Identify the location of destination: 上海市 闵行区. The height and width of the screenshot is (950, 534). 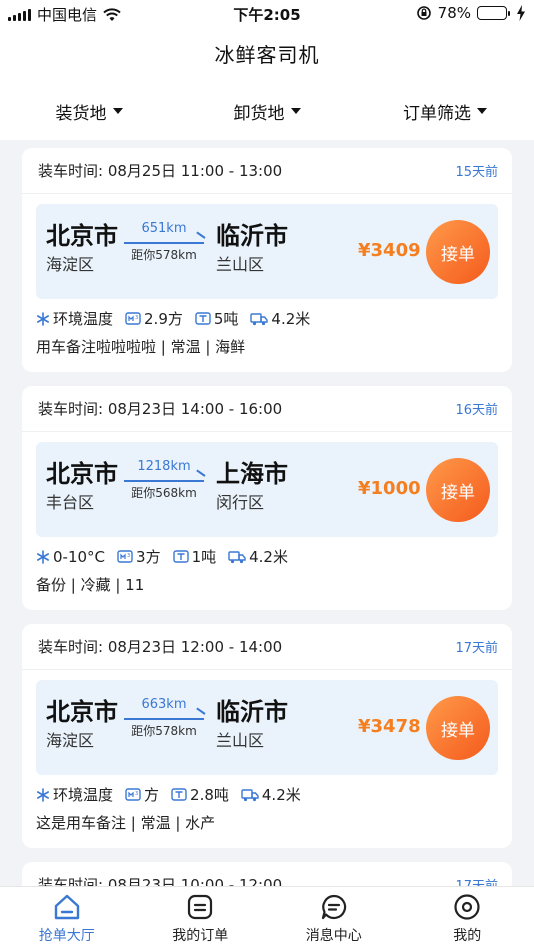
(252, 487).